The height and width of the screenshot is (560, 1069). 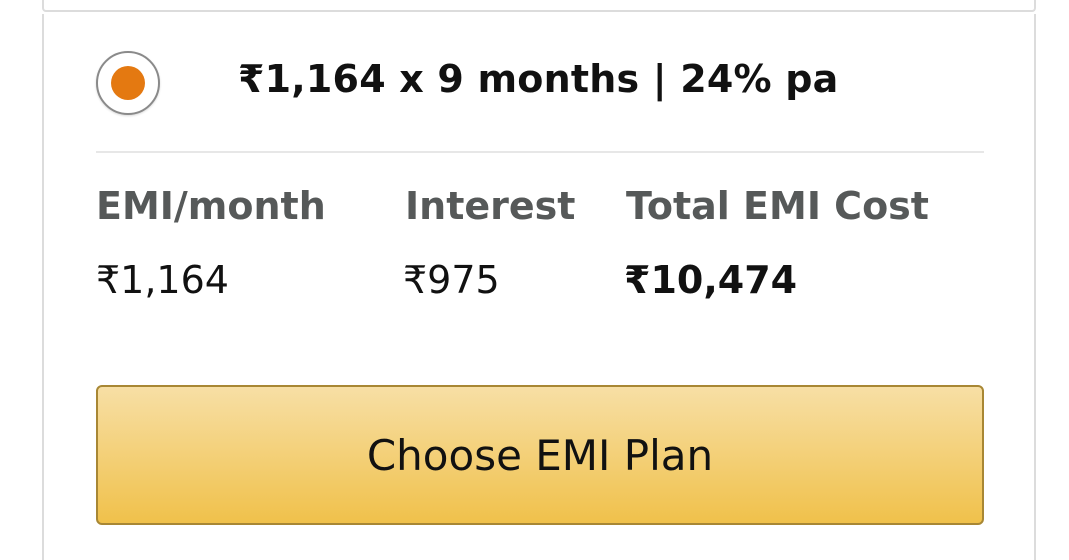 What do you see at coordinates (539, 6) in the screenshot?
I see `previous-card-edge` at bounding box center [539, 6].